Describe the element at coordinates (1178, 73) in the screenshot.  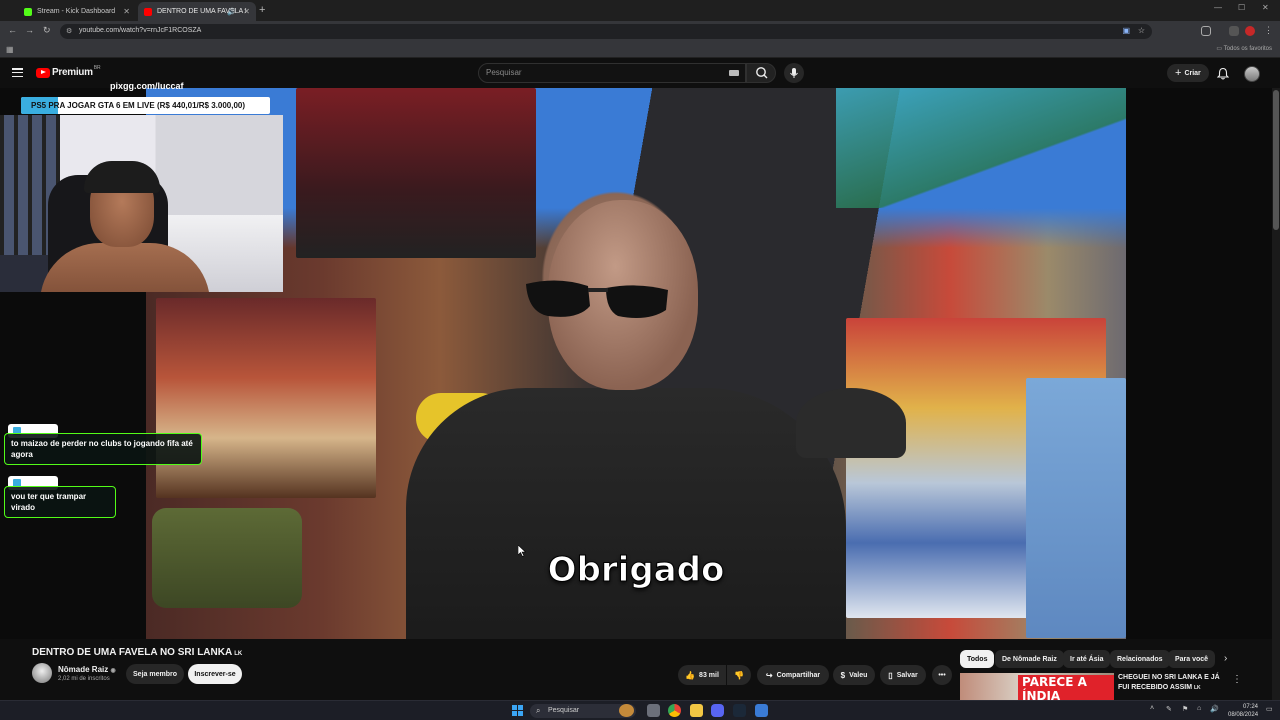
I see `plus-icon: +` at that location.